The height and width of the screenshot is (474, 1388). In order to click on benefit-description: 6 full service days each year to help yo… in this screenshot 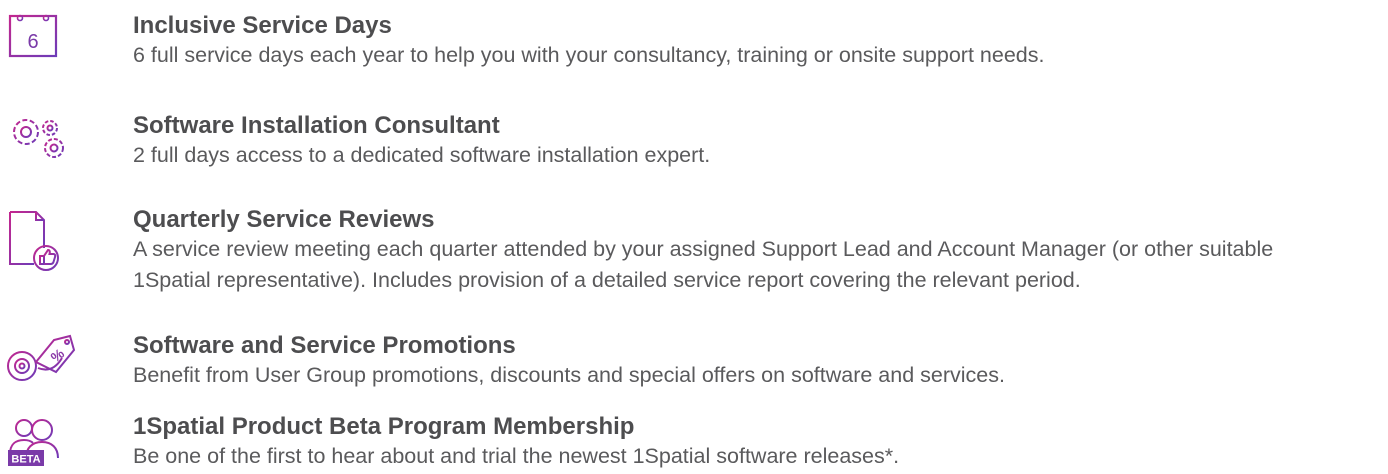, I will do `click(589, 55)`.